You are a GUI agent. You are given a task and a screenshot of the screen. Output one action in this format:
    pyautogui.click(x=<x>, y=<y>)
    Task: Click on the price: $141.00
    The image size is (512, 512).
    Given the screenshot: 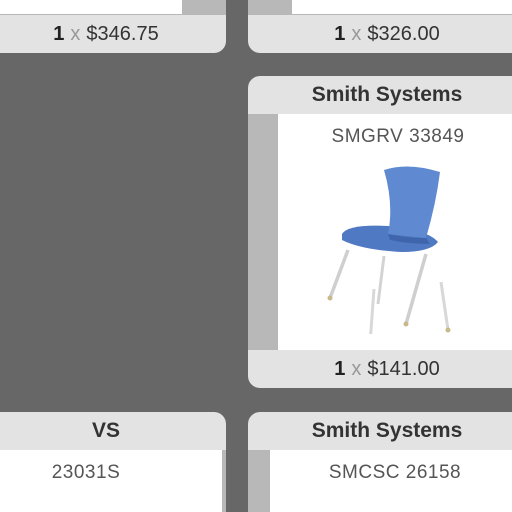 What is the action you would take?
    pyautogui.click(x=403, y=368)
    